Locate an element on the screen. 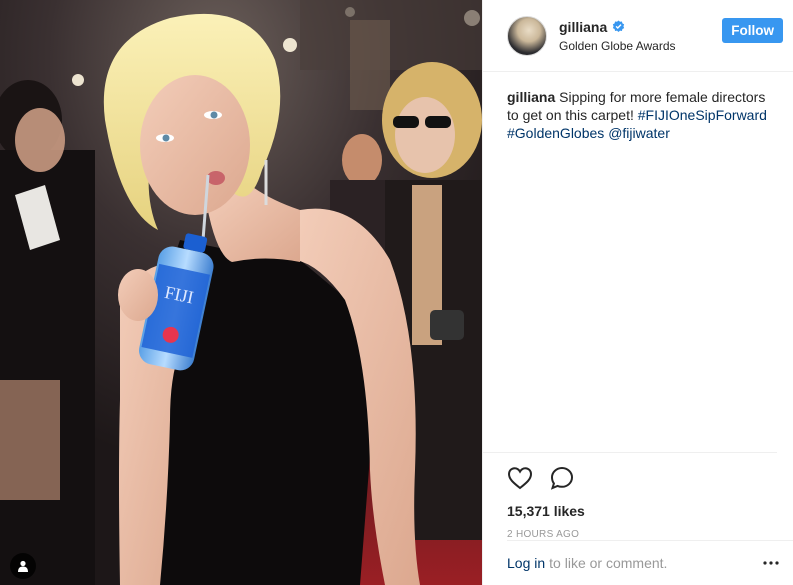  more-options-button is located at coordinates (771, 563).